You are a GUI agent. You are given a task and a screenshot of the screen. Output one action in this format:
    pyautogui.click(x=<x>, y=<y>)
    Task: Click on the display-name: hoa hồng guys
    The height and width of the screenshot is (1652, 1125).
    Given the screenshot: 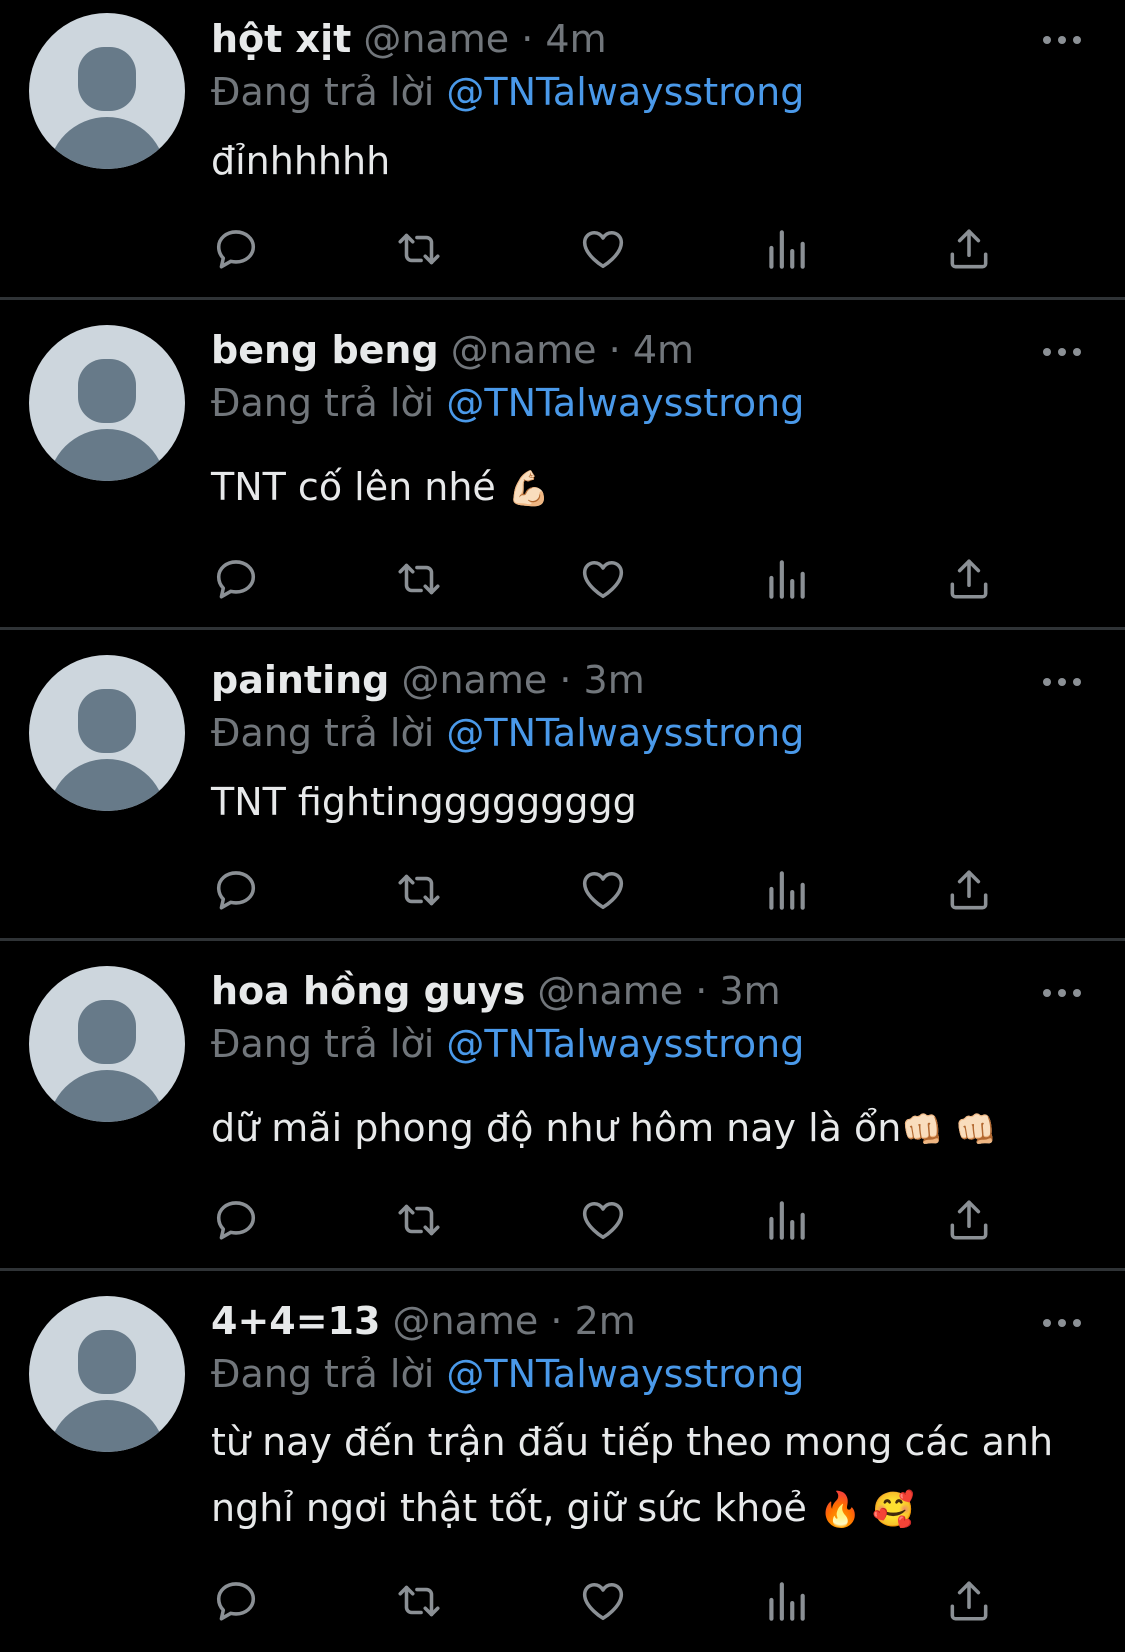 What is the action you would take?
    pyautogui.click(x=368, y=991)
    